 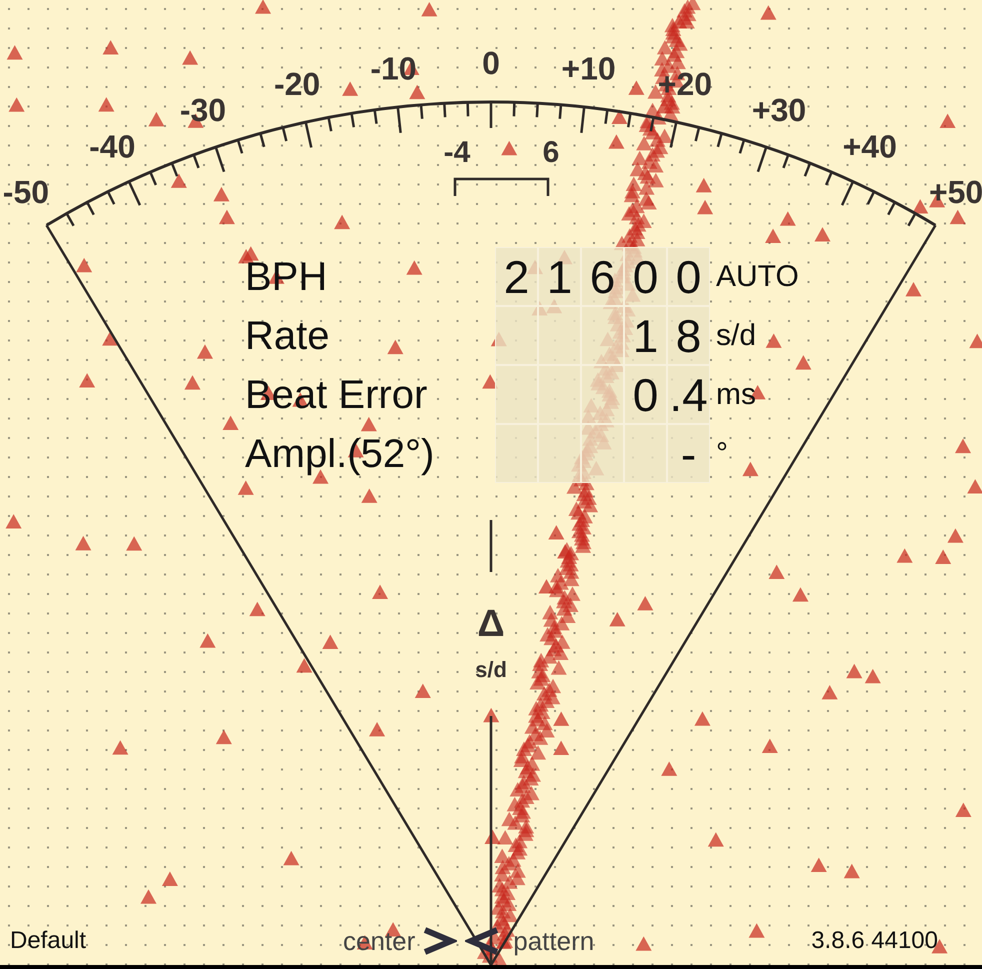 I want to click on scale-label: -40, so click(x=112, y=146).